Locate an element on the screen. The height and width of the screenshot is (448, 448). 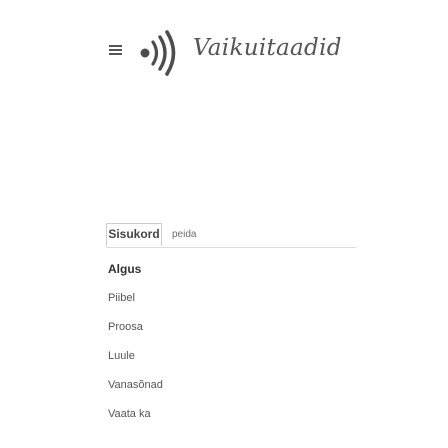
site-logo: Vaikuitaadid is located at coordinates (241, 53).